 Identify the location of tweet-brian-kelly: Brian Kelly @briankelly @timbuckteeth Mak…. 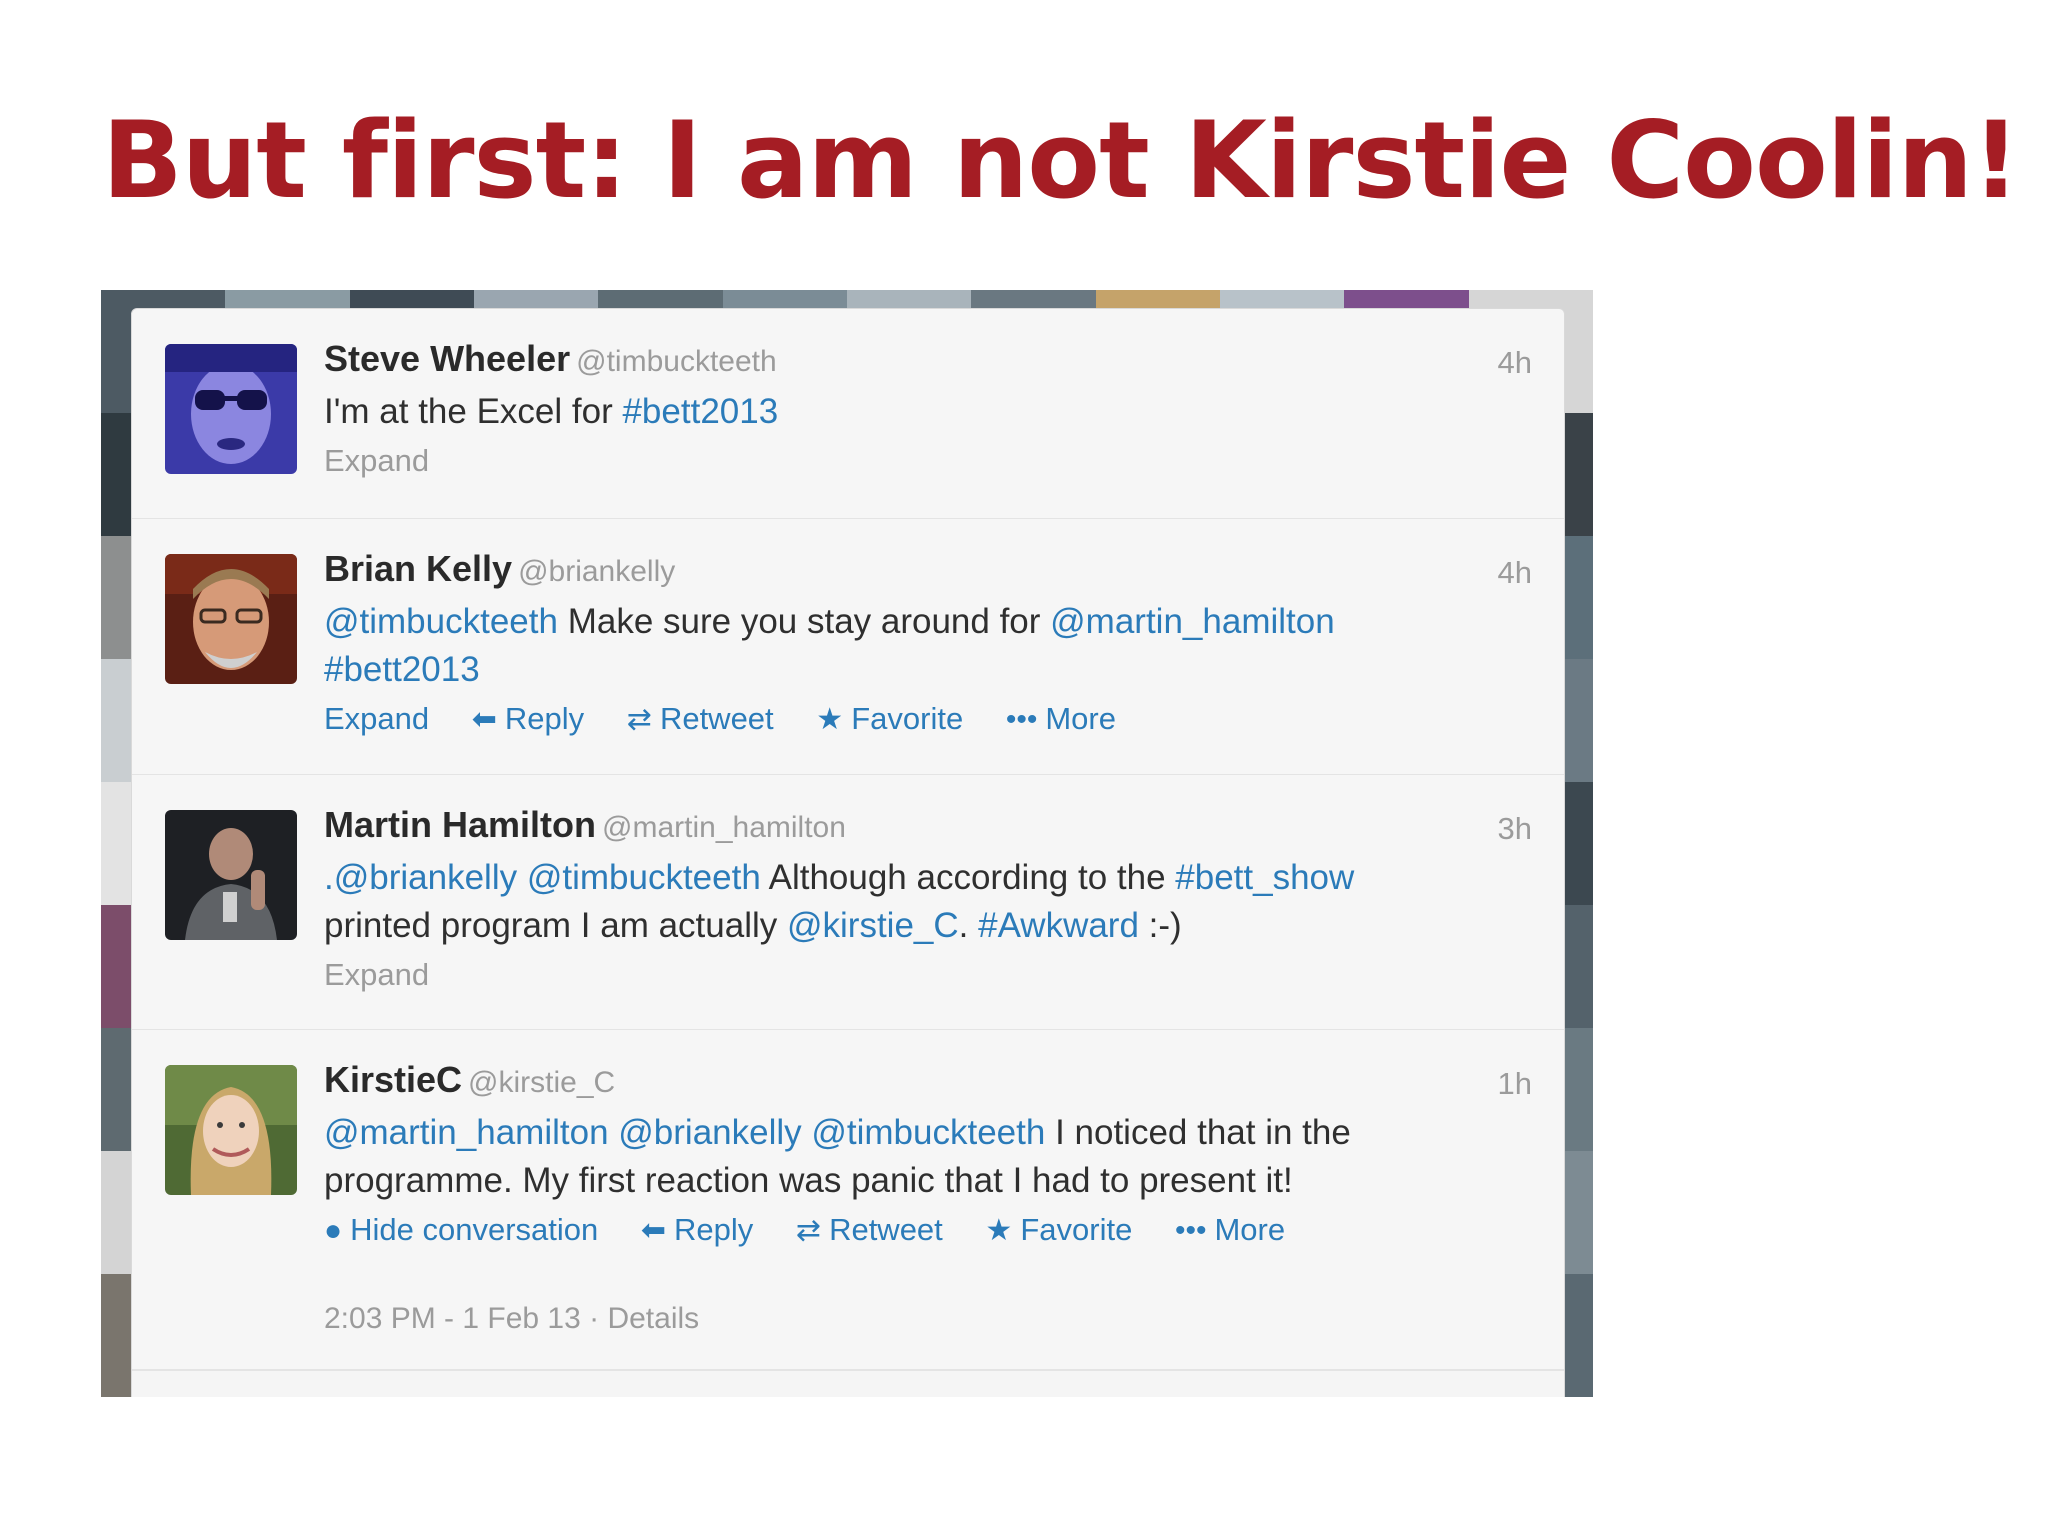
(848, 647).